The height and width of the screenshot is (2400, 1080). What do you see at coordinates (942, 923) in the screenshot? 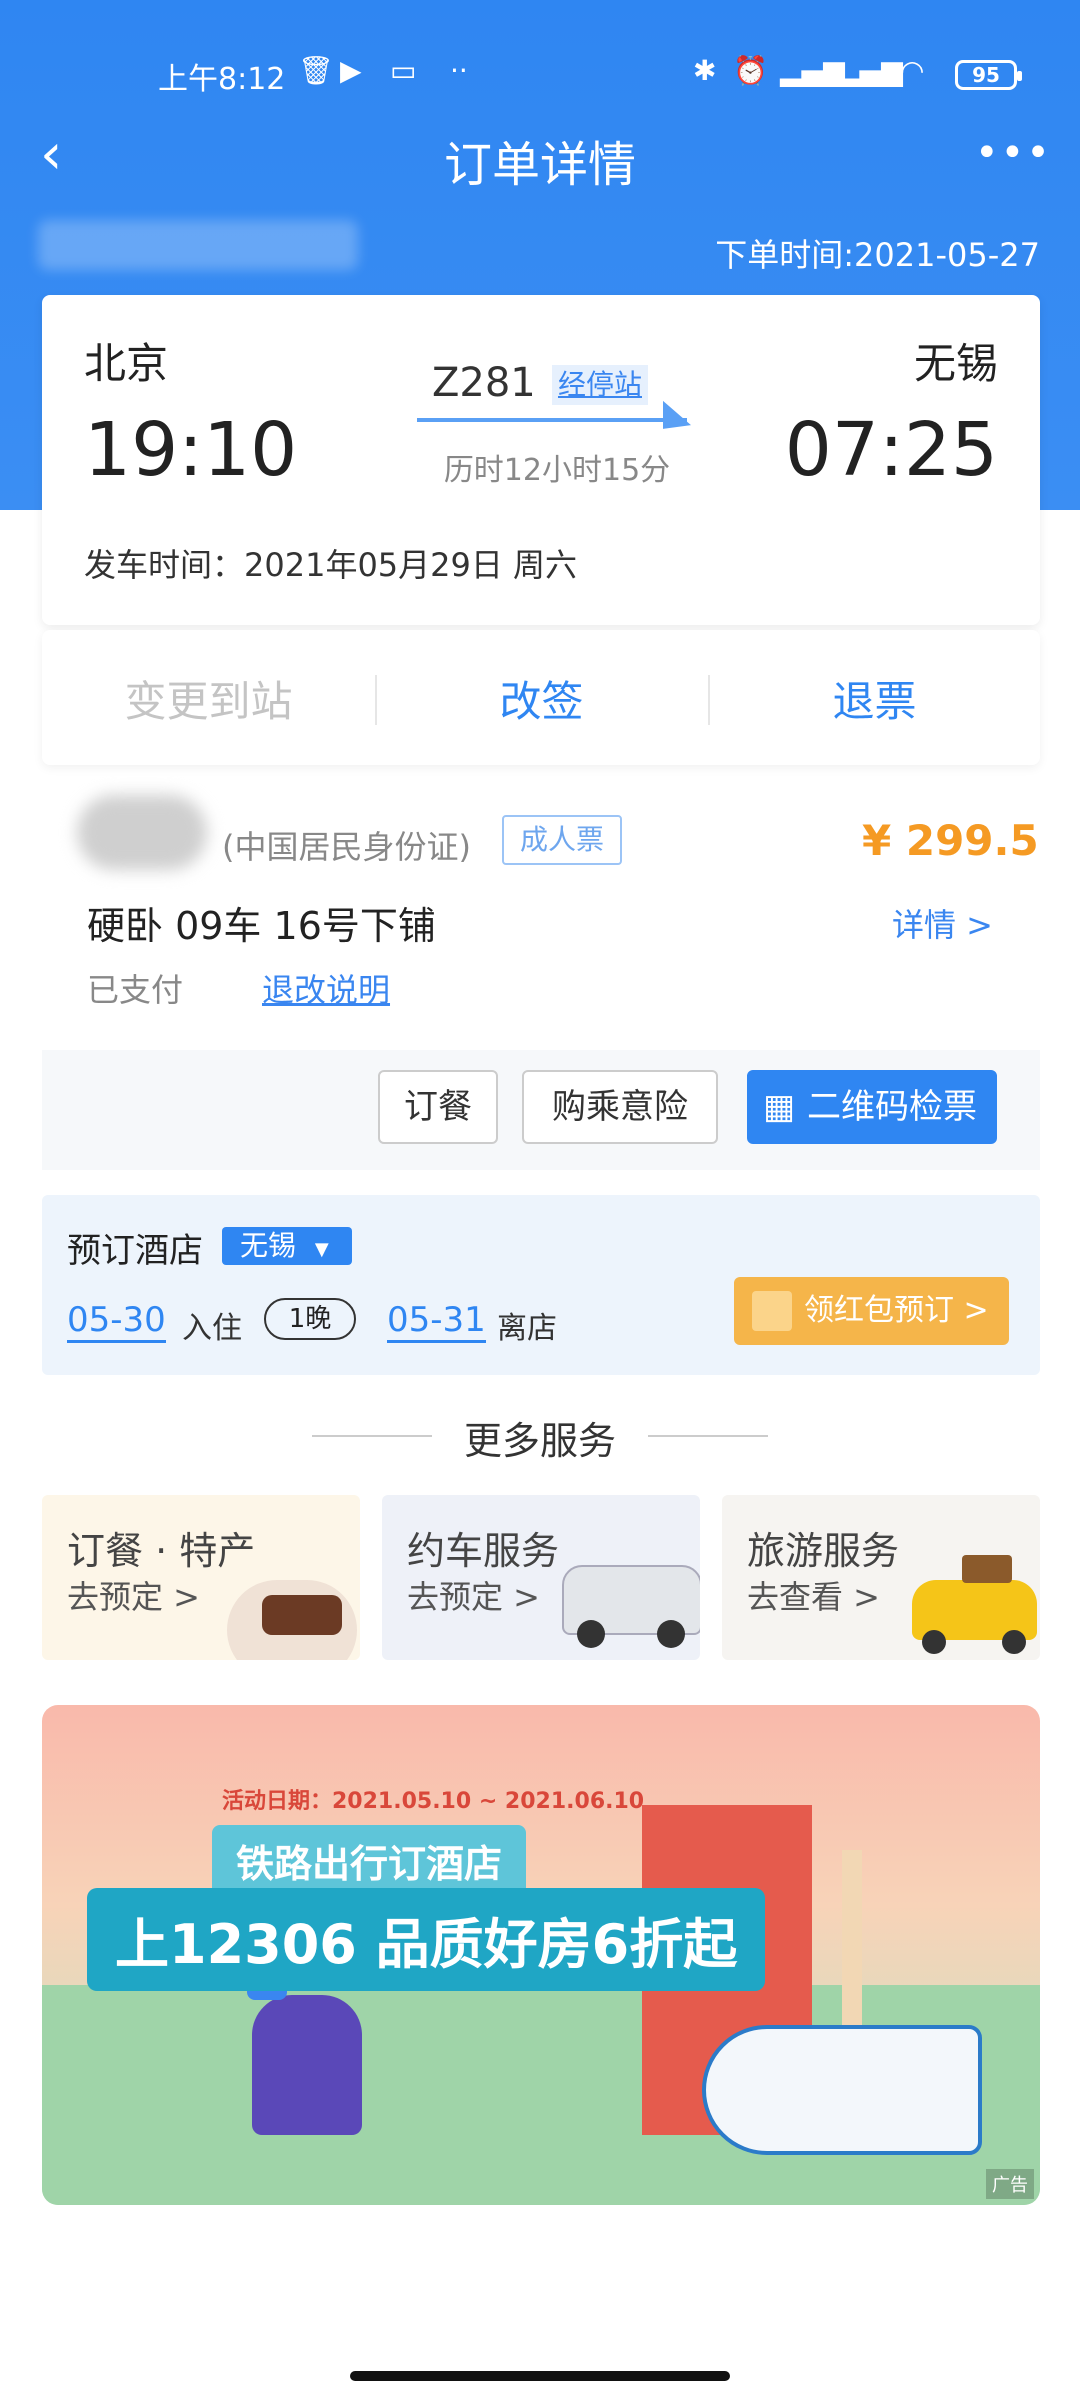
I see `ticket-detail-link: 详情 >` at bounding box center [942, 923].